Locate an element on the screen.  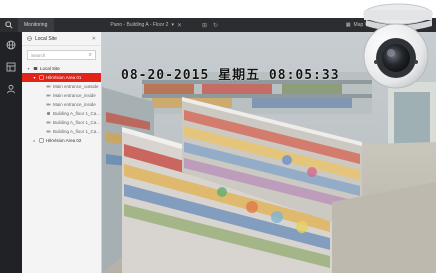
dome-camera-icon is located at coordinates (48, 113).